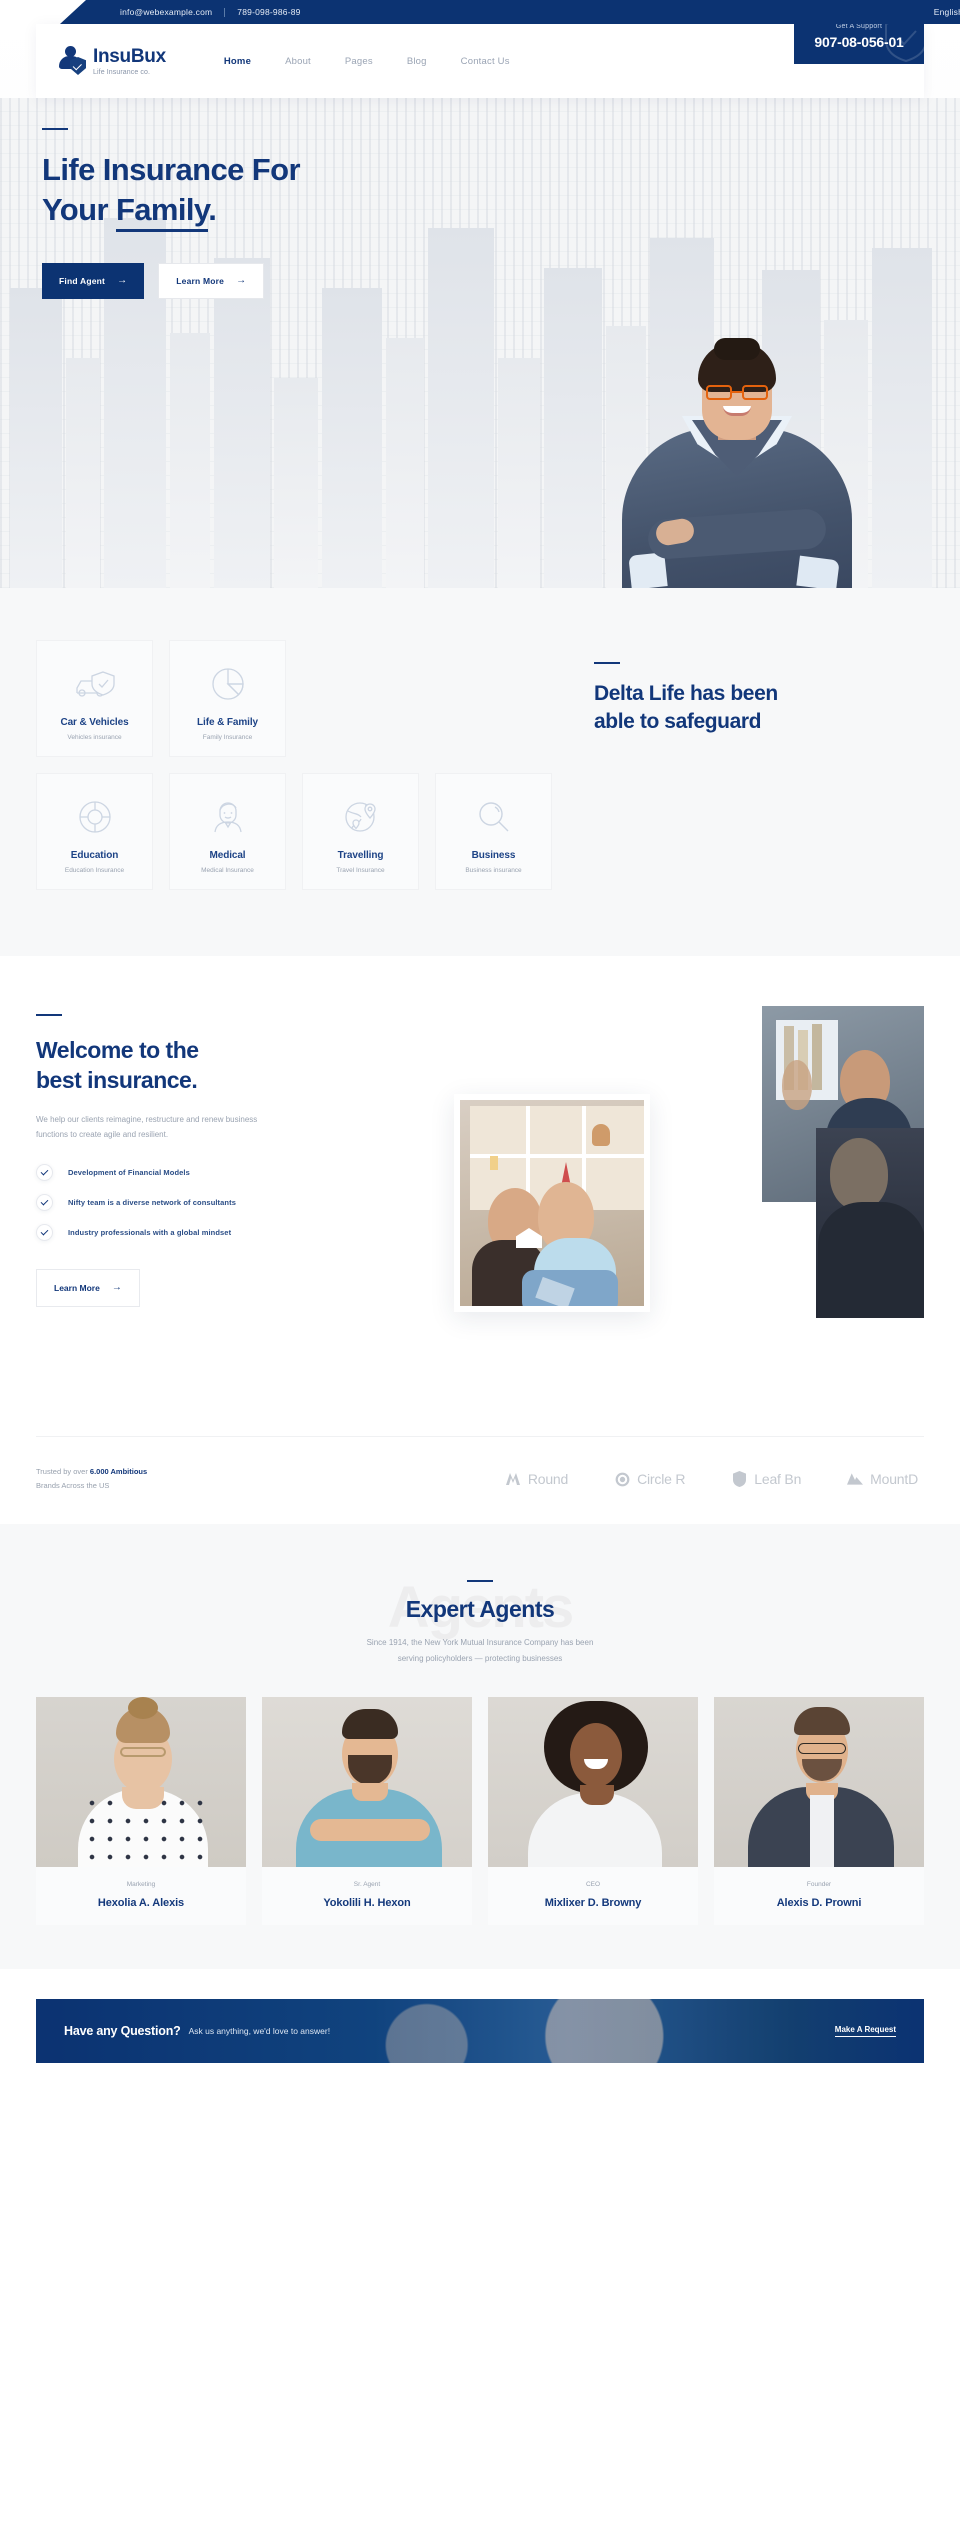 This screenshot has height=2528, width=960. I want to click on services-heading-block: Delta Life has been able to safeguard, so click(759, 699).